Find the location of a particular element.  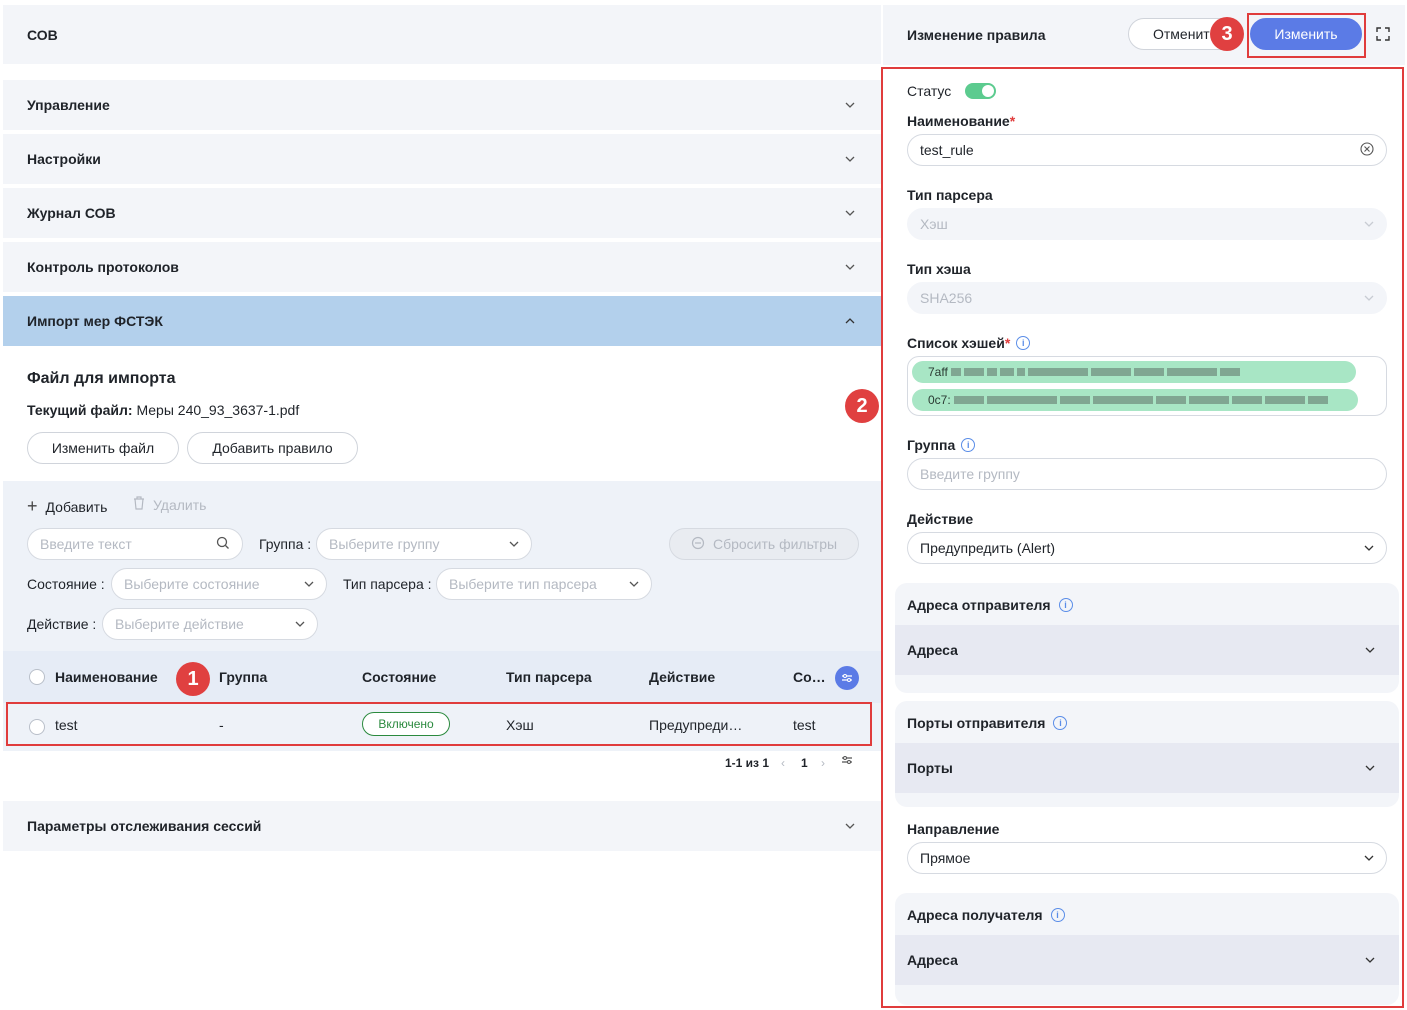

add-button: + Добавить is located at coordinates (67, 506).